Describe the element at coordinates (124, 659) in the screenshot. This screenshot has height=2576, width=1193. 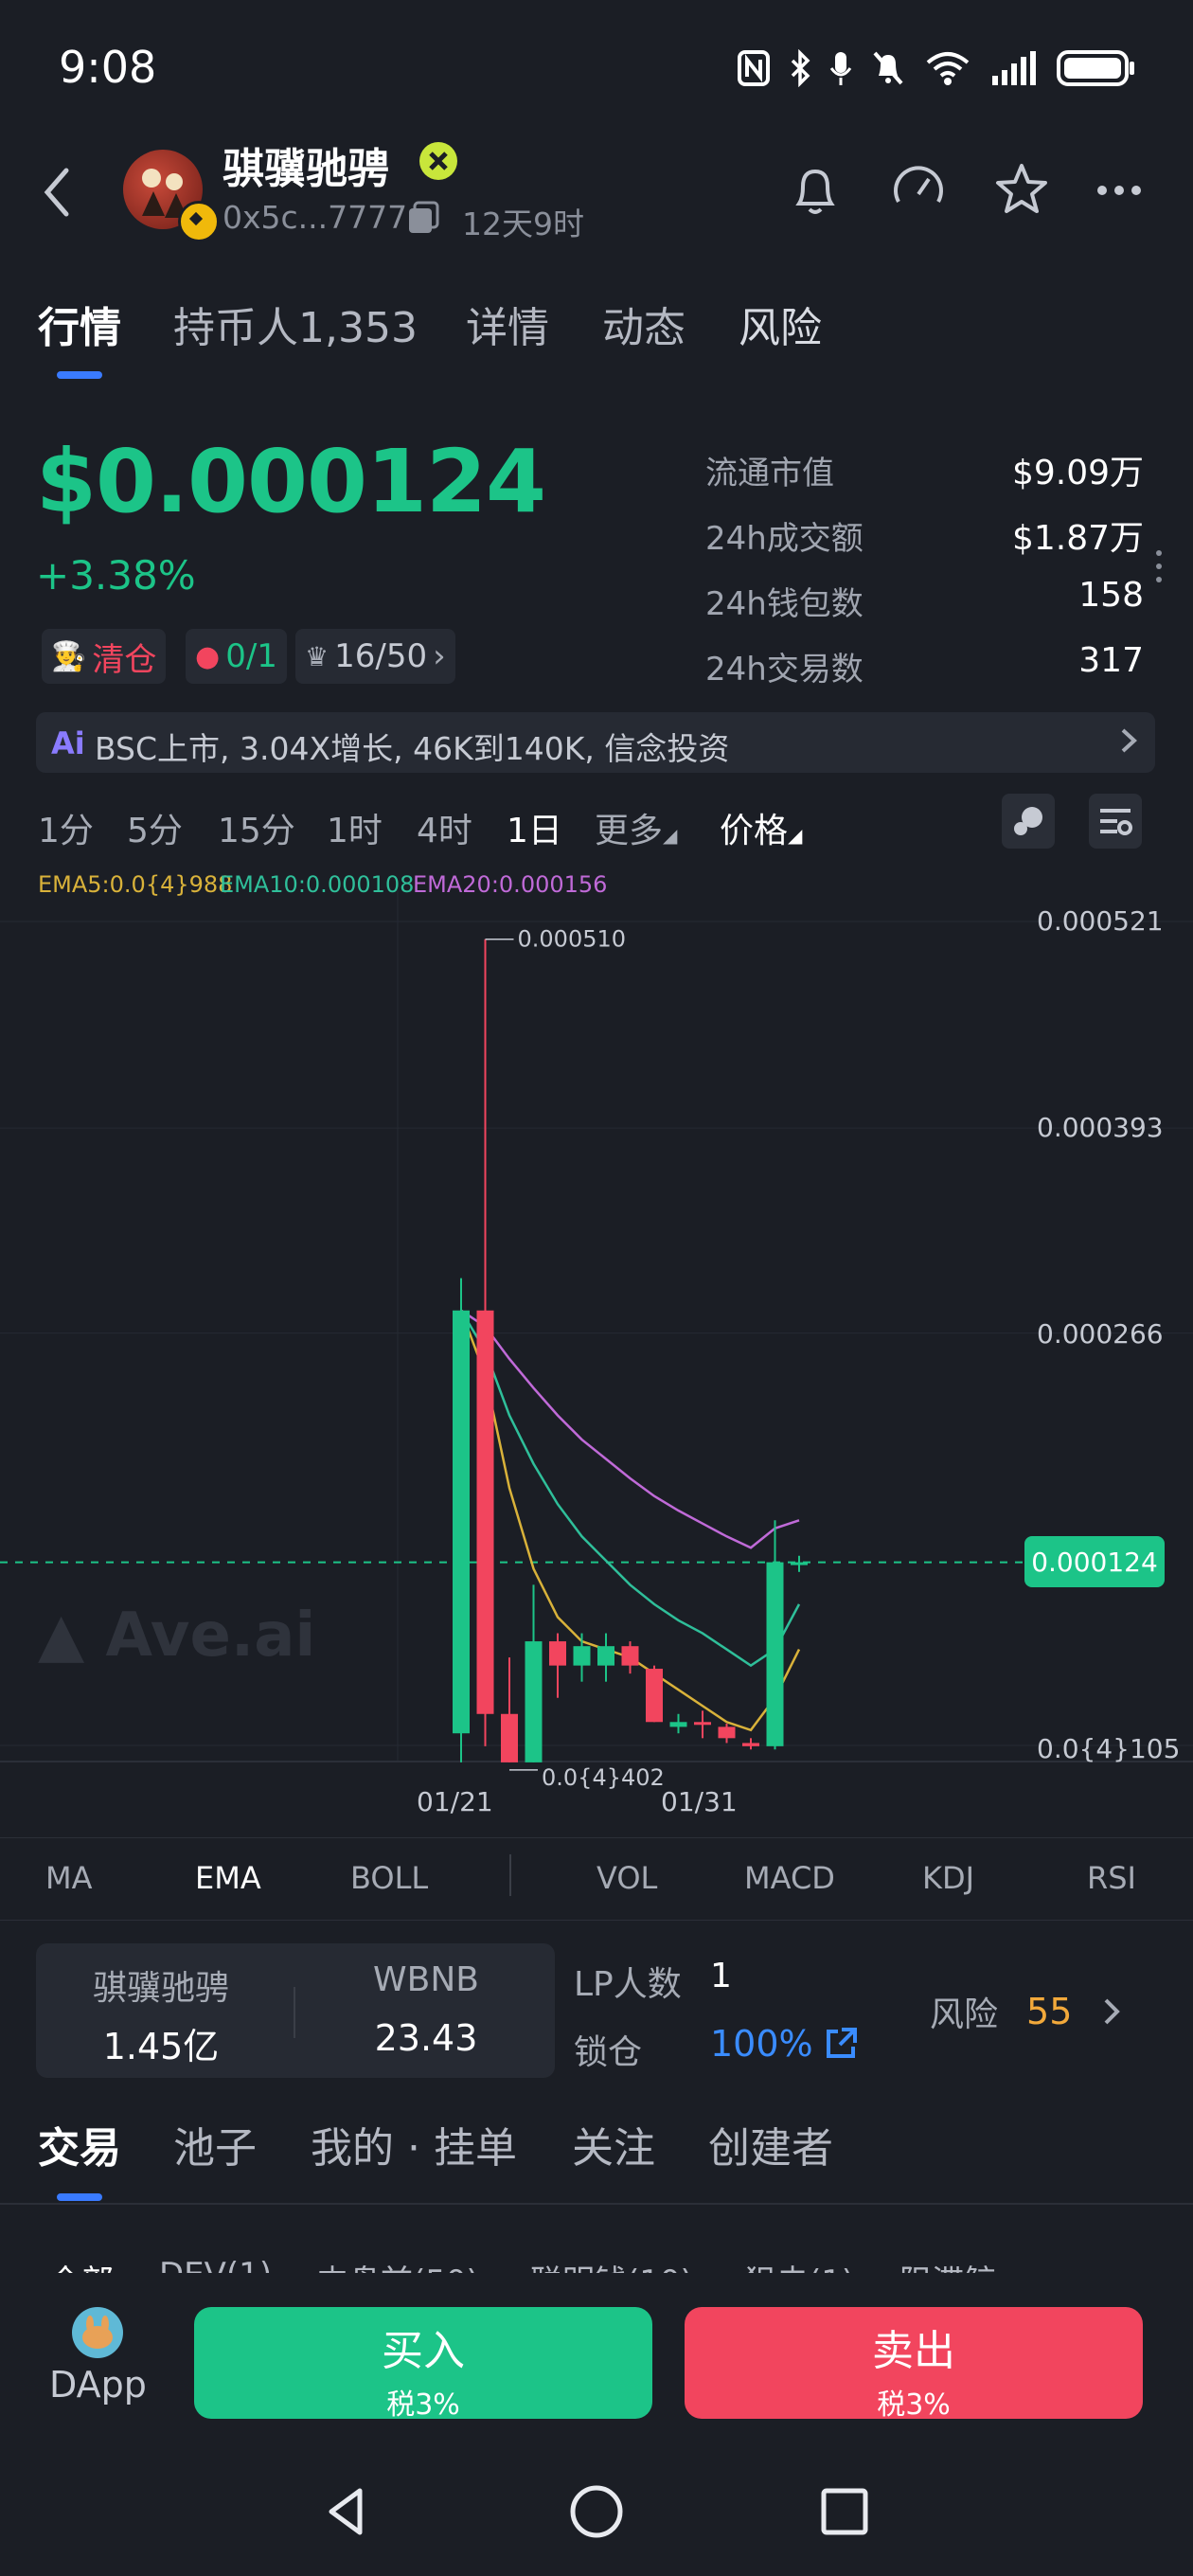
I see `clear-tag-label: 清仓` at that location.